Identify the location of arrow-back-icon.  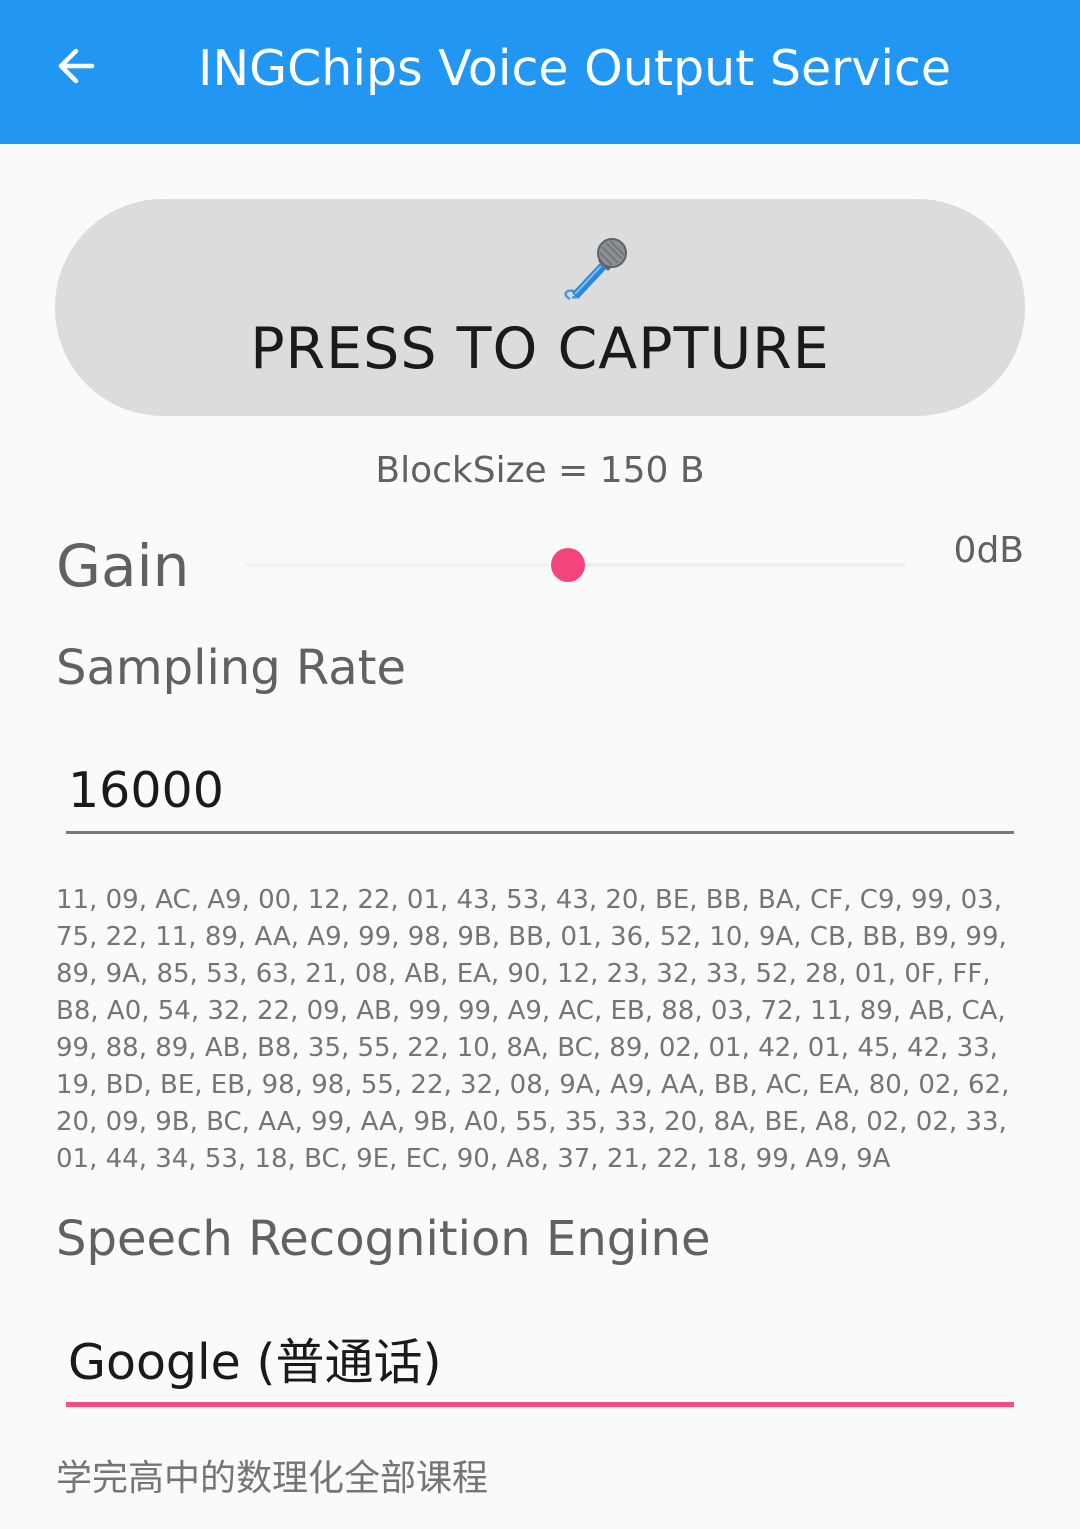
(76, 66).